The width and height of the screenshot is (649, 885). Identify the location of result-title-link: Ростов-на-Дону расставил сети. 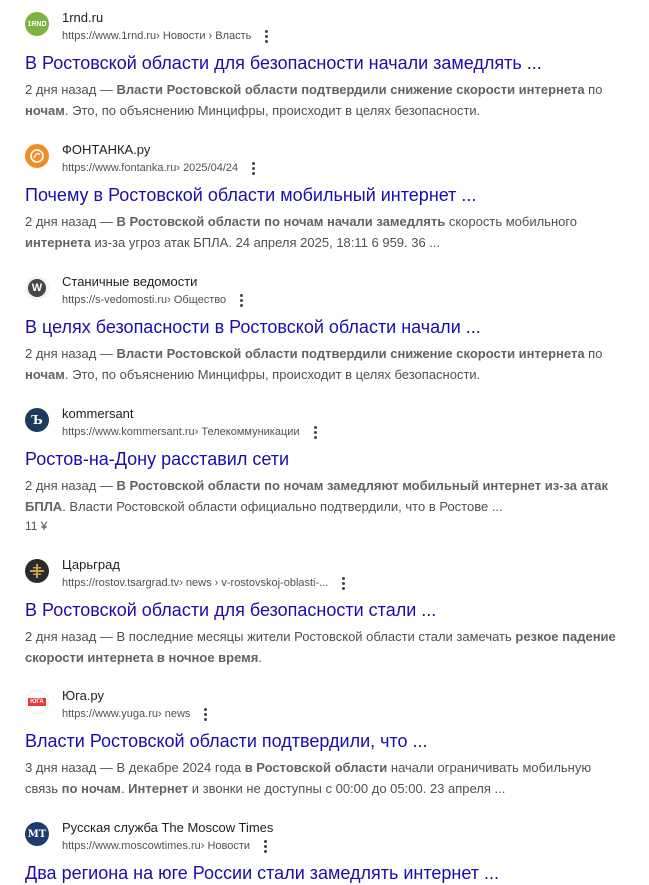
(325, 459).